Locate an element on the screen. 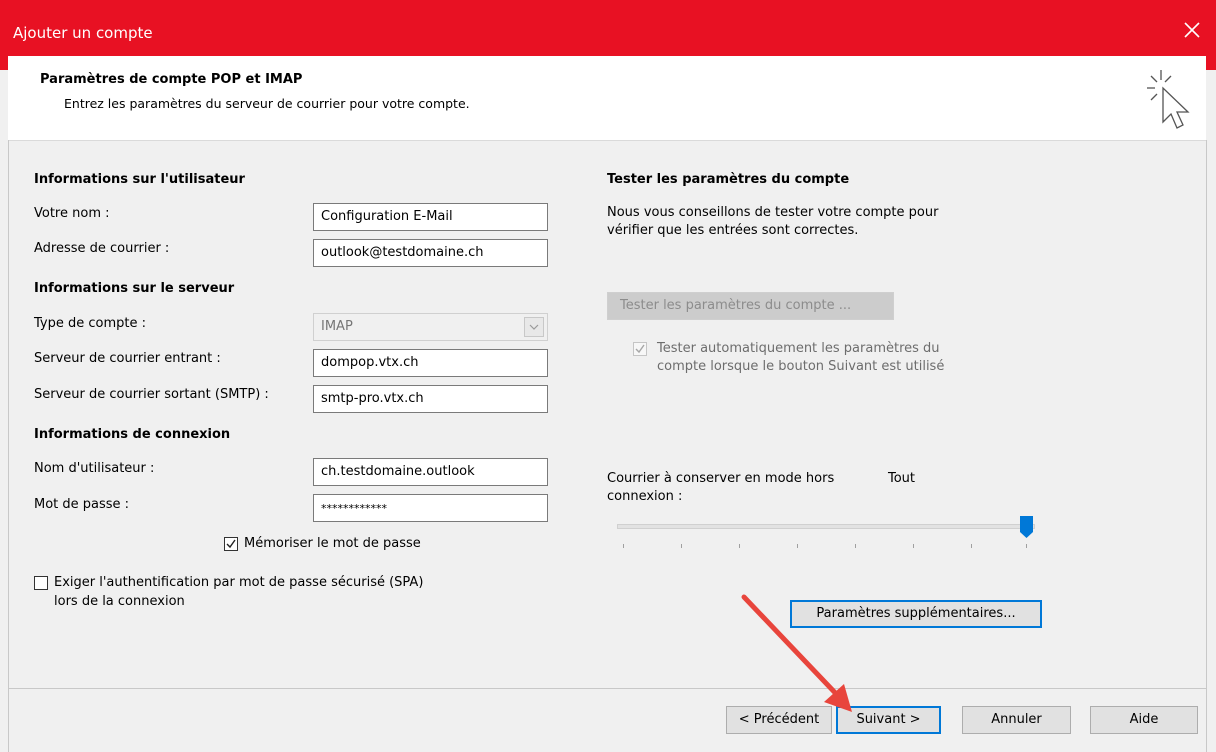 The width and height of the screenshot is (1216, 752). offline-slider-thumb is located at coordinates (1026, 527).